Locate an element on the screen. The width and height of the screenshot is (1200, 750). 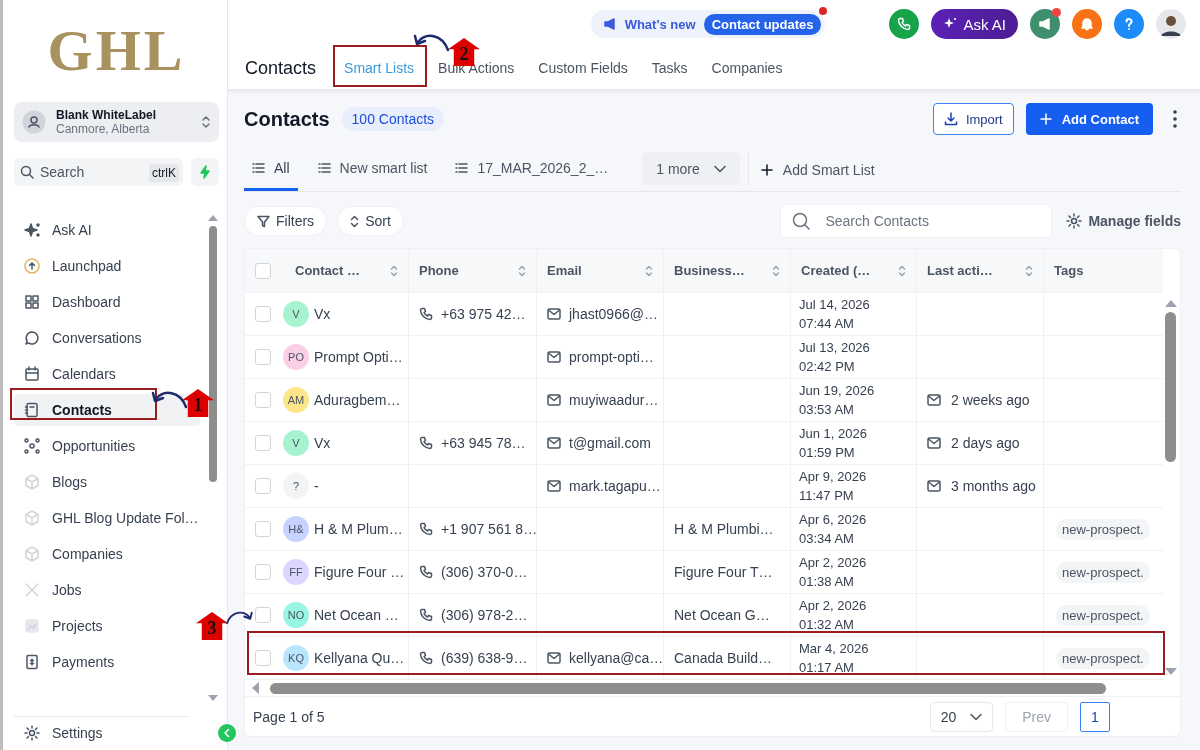
manage-fields-button: Manage fields is located at coordinates (1123, 221).